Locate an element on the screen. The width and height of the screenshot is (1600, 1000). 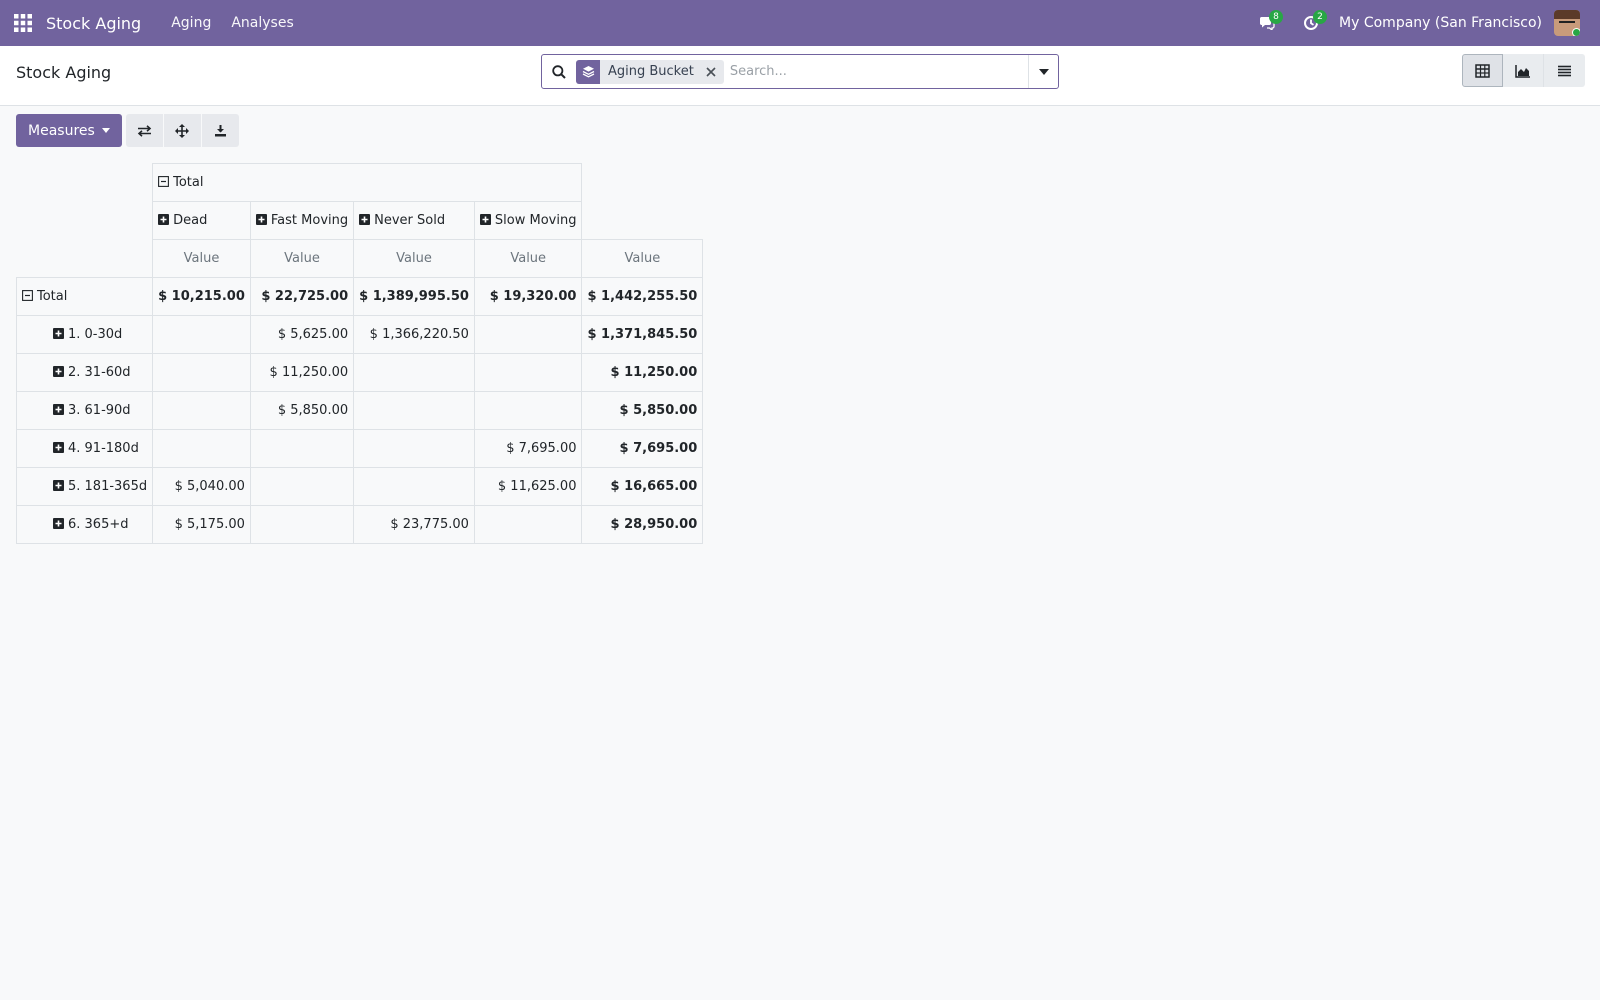
pivot-cell: $ 11,250.00 is located at coordinates (302, 372).